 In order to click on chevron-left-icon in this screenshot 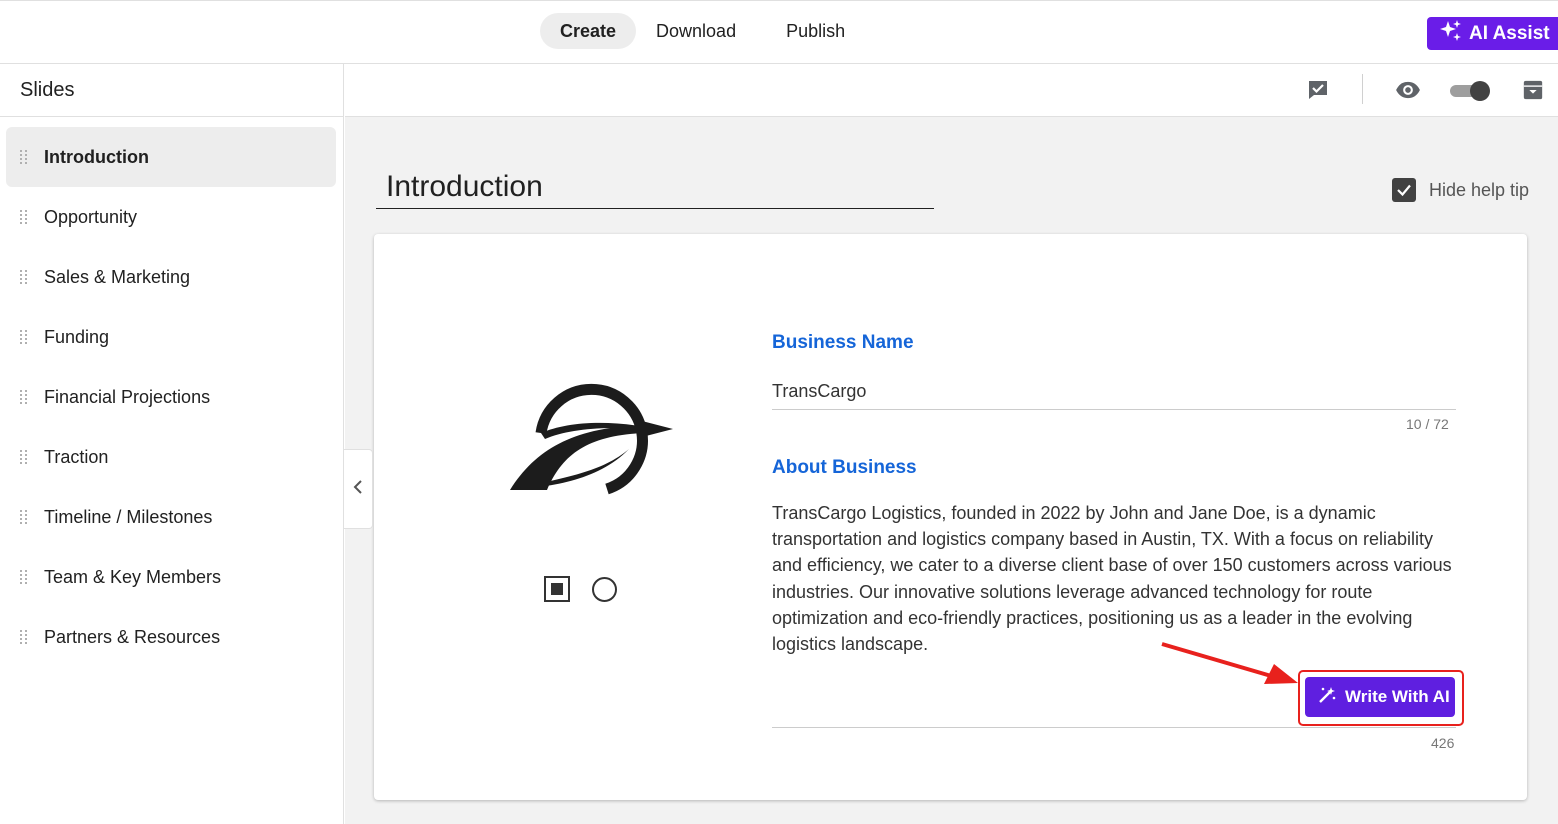, I will do `click(358, 489)`.